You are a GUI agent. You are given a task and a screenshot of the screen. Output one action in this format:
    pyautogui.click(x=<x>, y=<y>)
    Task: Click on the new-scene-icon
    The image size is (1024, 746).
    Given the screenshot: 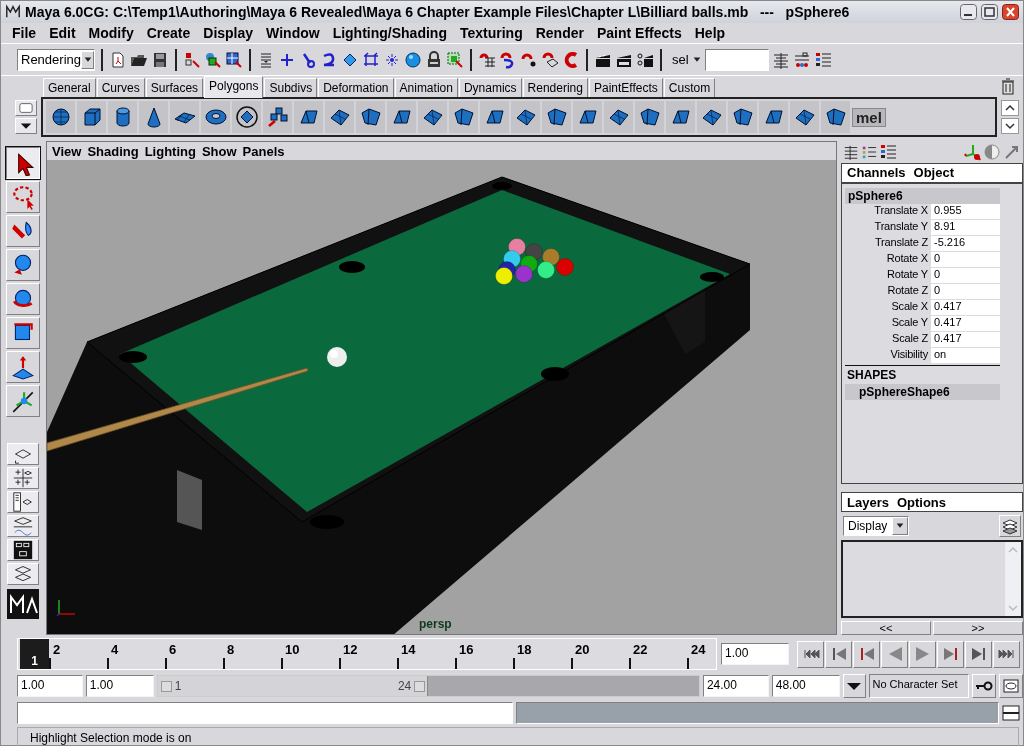 What is the action you would take?
    pyautogui.click(x=118, y=59)
    